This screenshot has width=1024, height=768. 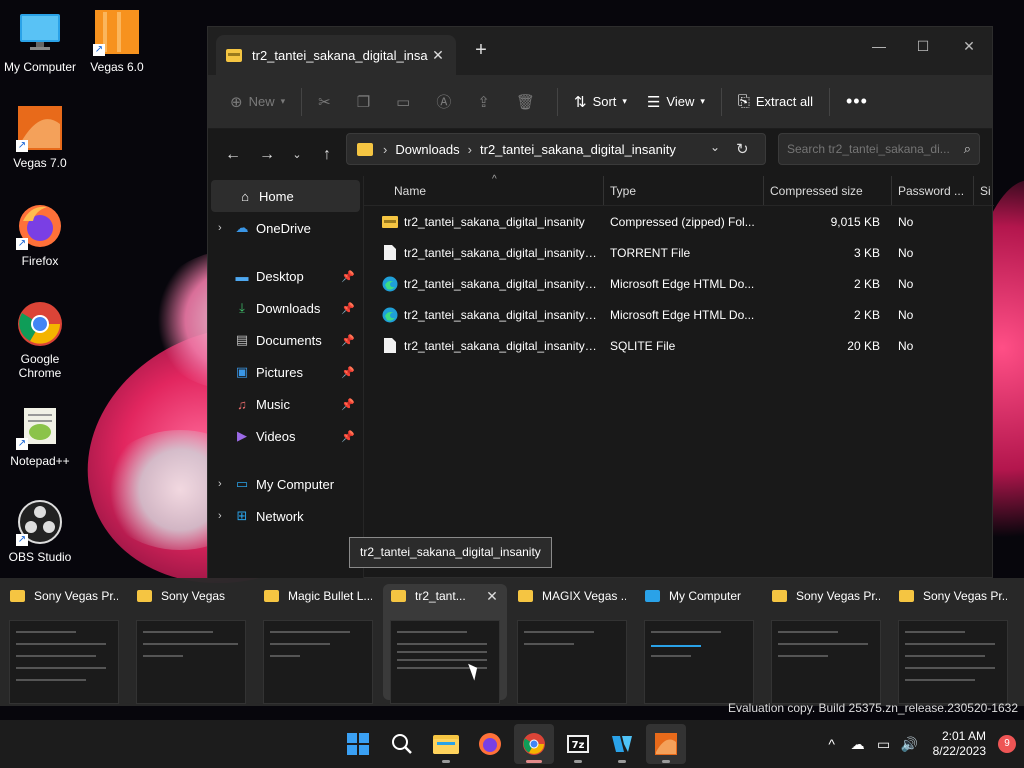 I want to click on column-header-name: Name, so click(x=484, y=190).